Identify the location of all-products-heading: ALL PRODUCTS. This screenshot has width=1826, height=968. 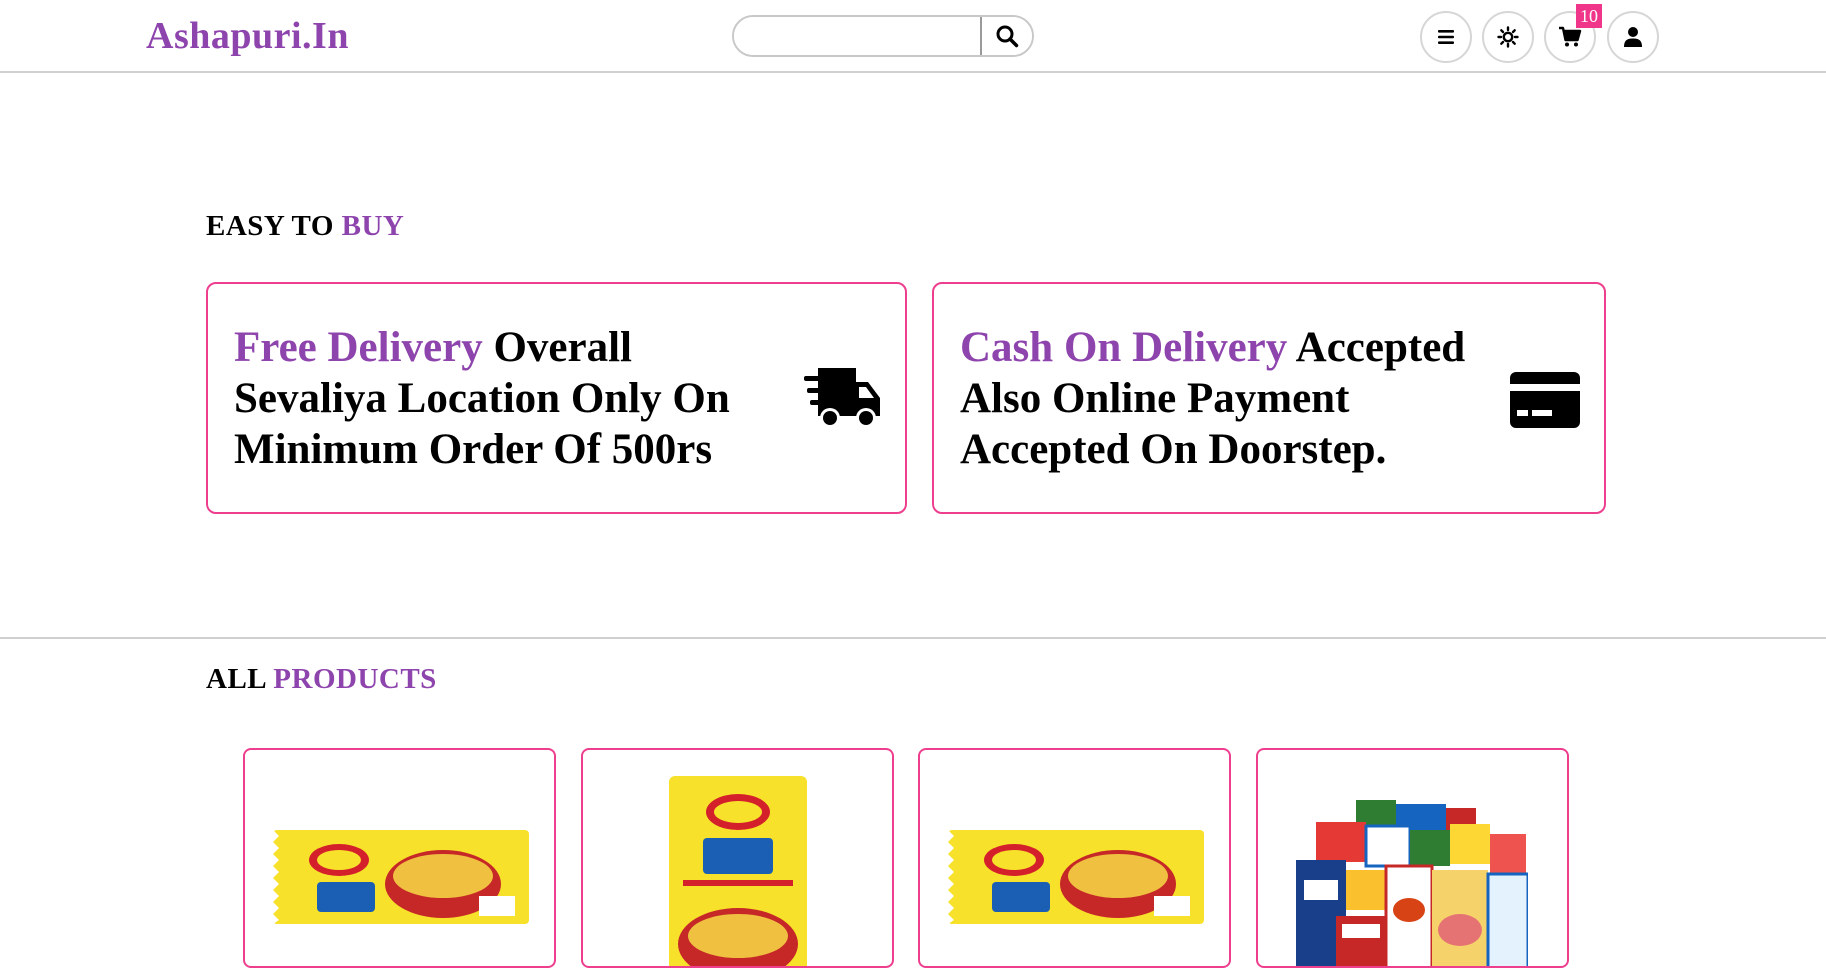
(321, 679).